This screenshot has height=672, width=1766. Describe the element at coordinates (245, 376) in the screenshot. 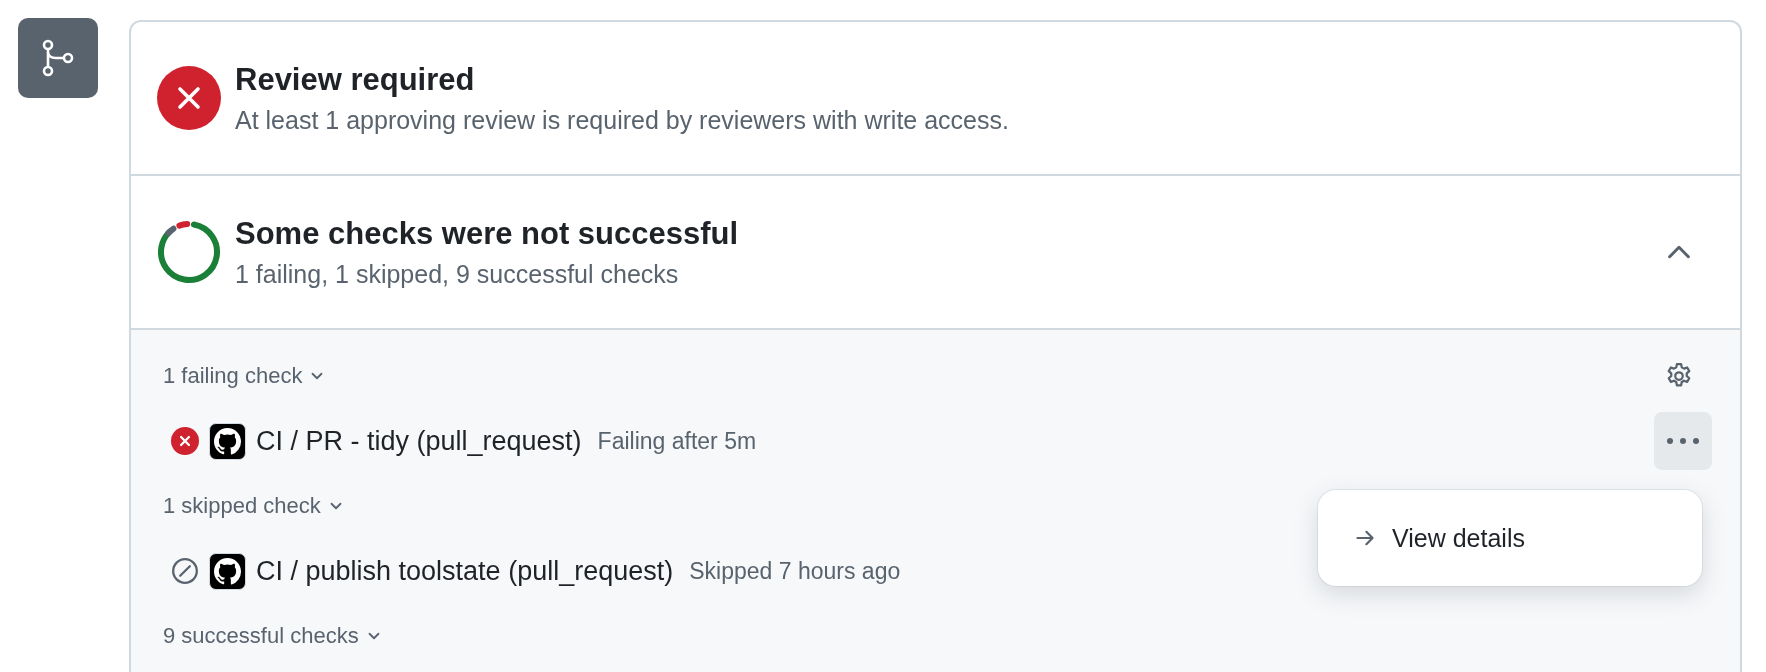

I see `check-group-toggle: 1 failing check` at that location.